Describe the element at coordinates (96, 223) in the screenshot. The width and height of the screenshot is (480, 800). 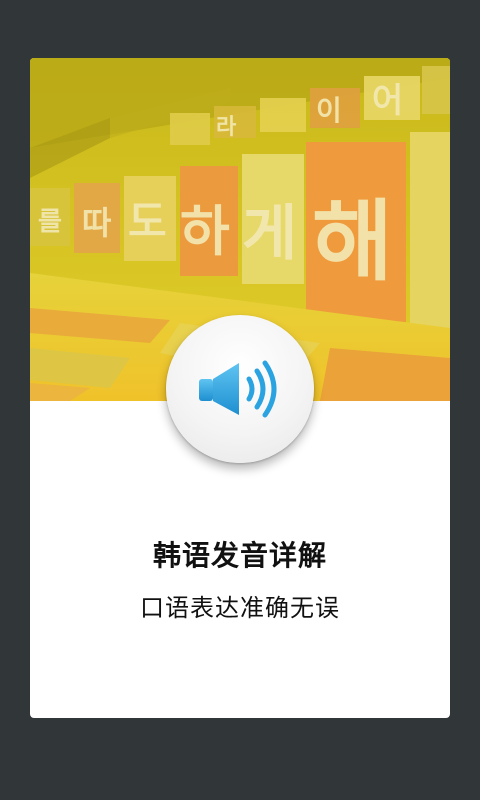
I see `tile-glyph: 따` at that location.